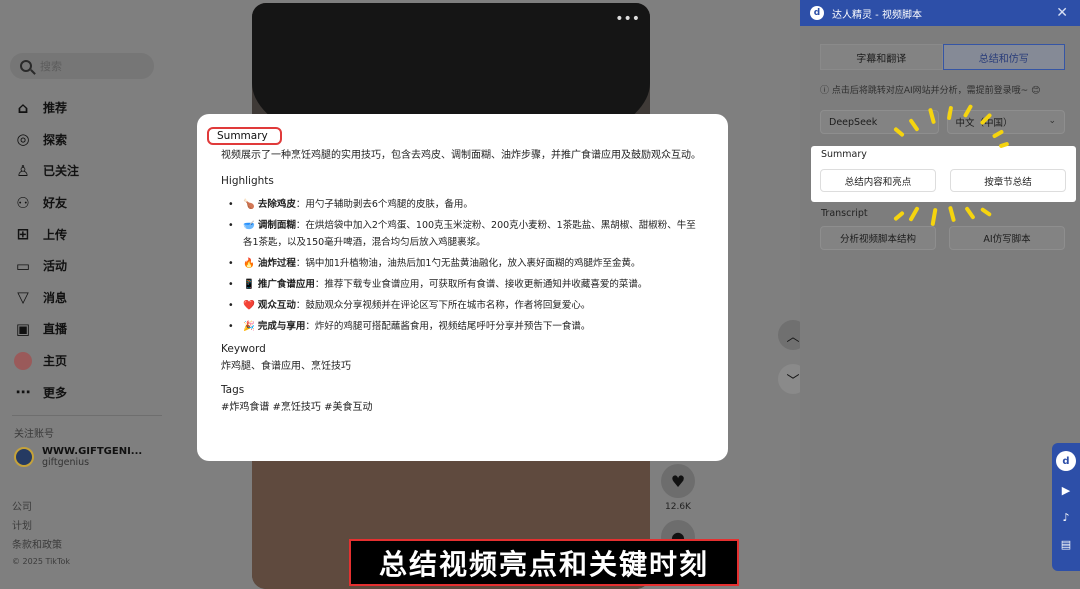 This screenshot has width=1080, height=589. Describe the element at coordinates (1062, 13) in the screenshot. I see `close-icon: ✕` at that location.